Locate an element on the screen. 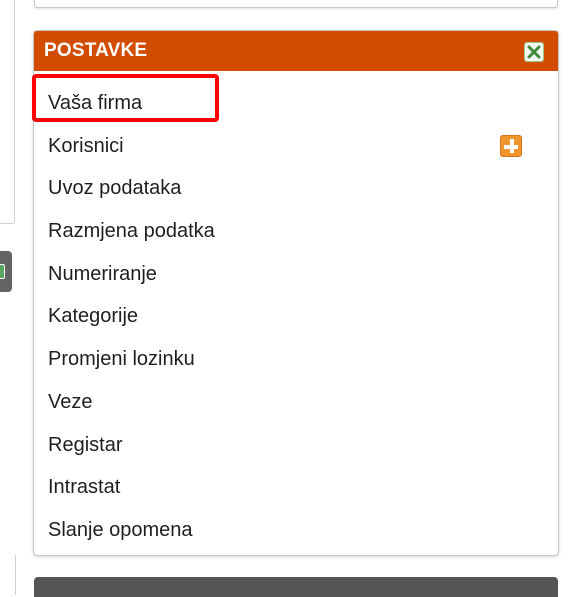 The height and width of the screenshot is (597, 579). menu-item-label: Intrastat is located at coordinates (84, 487).